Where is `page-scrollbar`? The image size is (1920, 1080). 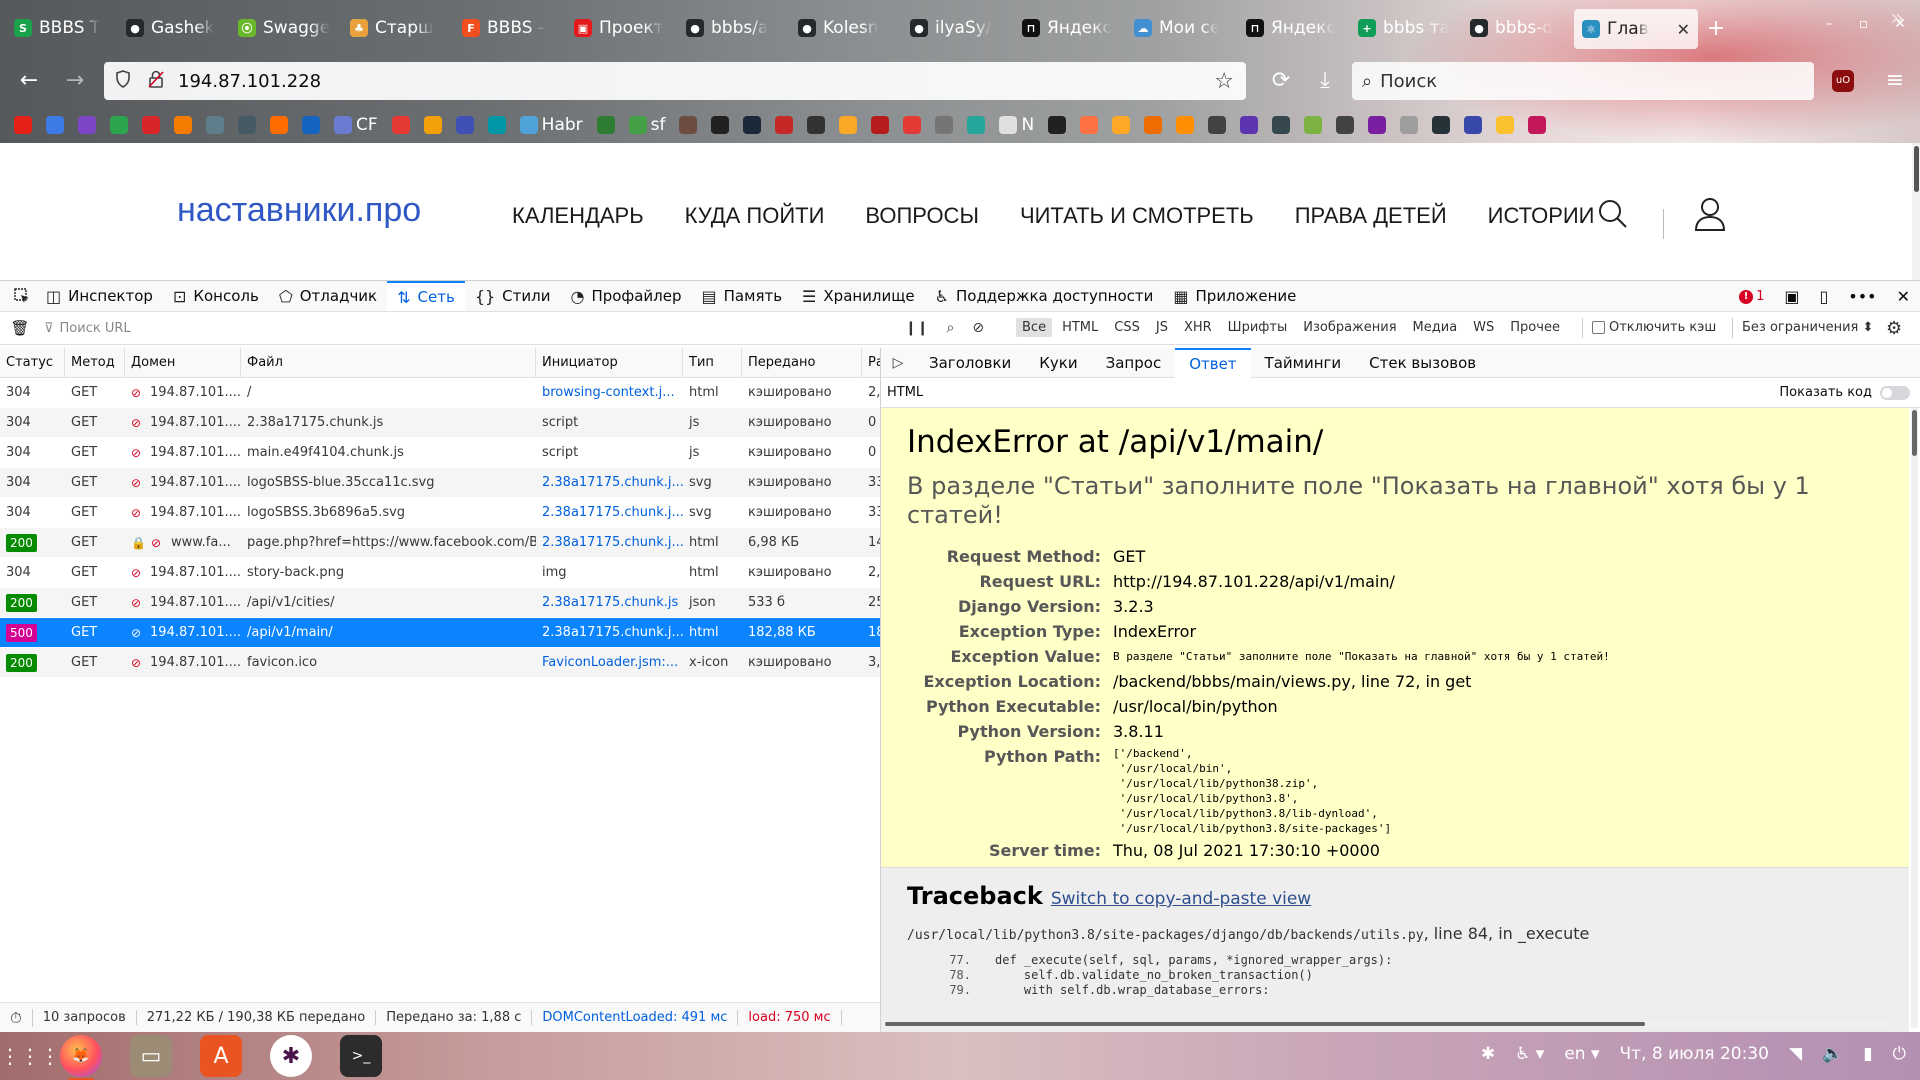
page-scrollbar is located at coordinates (1916, 211).